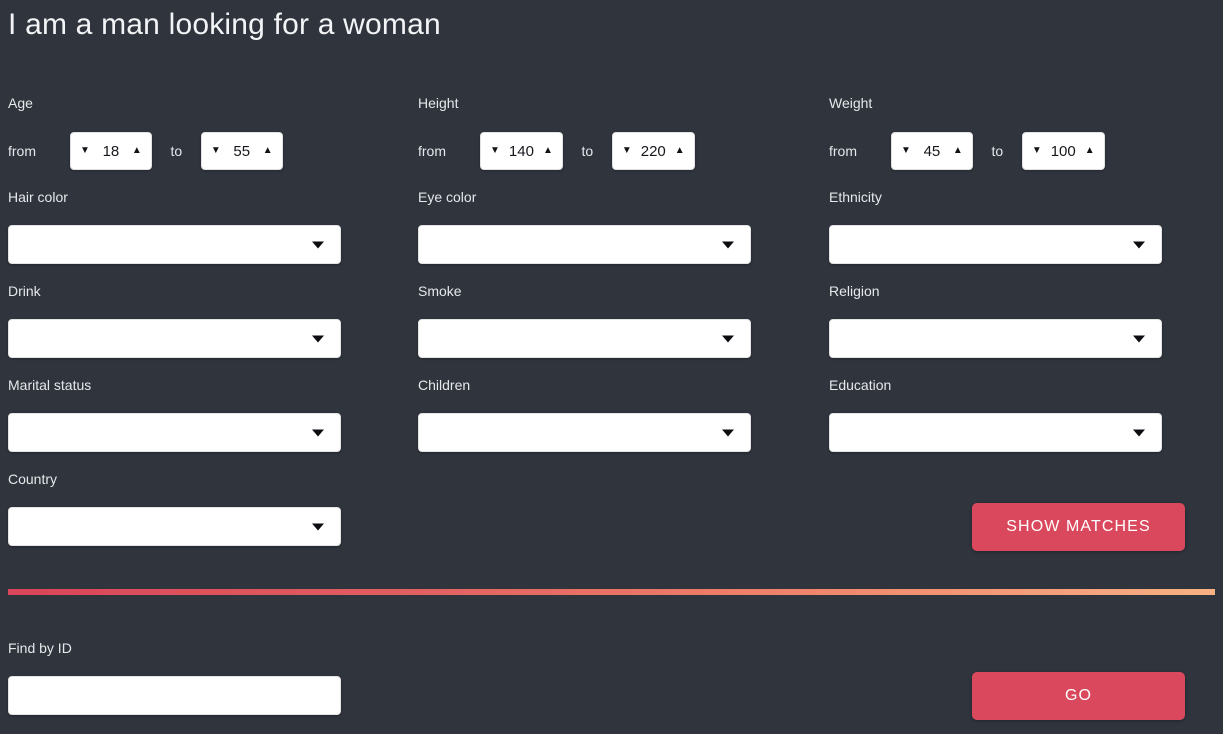 This screenshot has width=1223, height=734. I want to click on height-to-stepper: ▼ 220 ▲, so click(653, 151).